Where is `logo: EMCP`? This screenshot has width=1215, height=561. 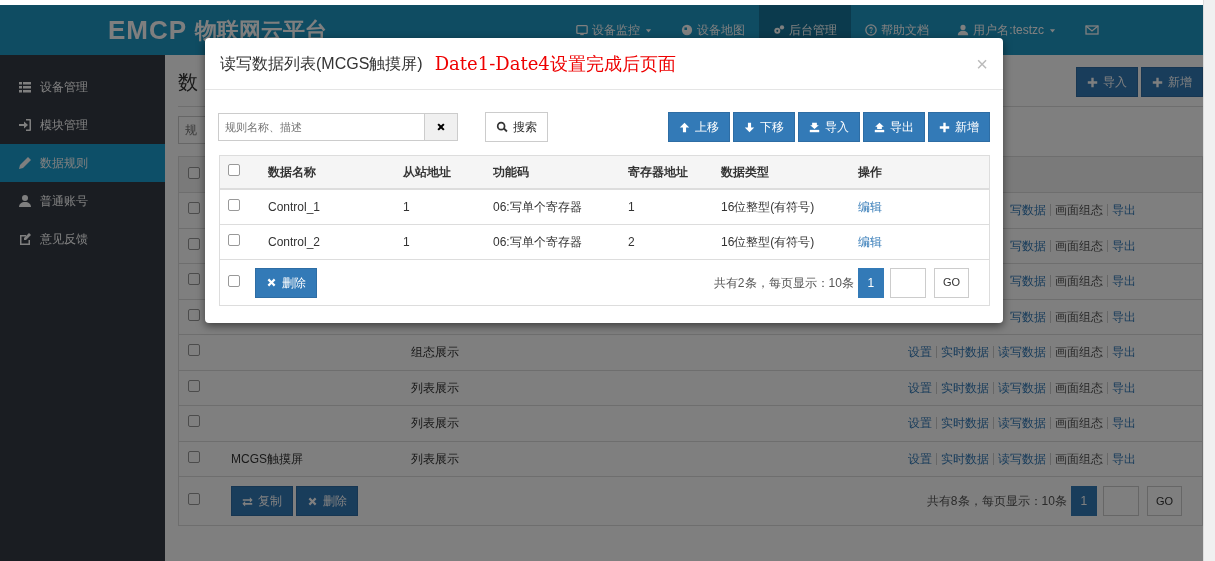 logo: EMCP is located at coordinates (148, 30).